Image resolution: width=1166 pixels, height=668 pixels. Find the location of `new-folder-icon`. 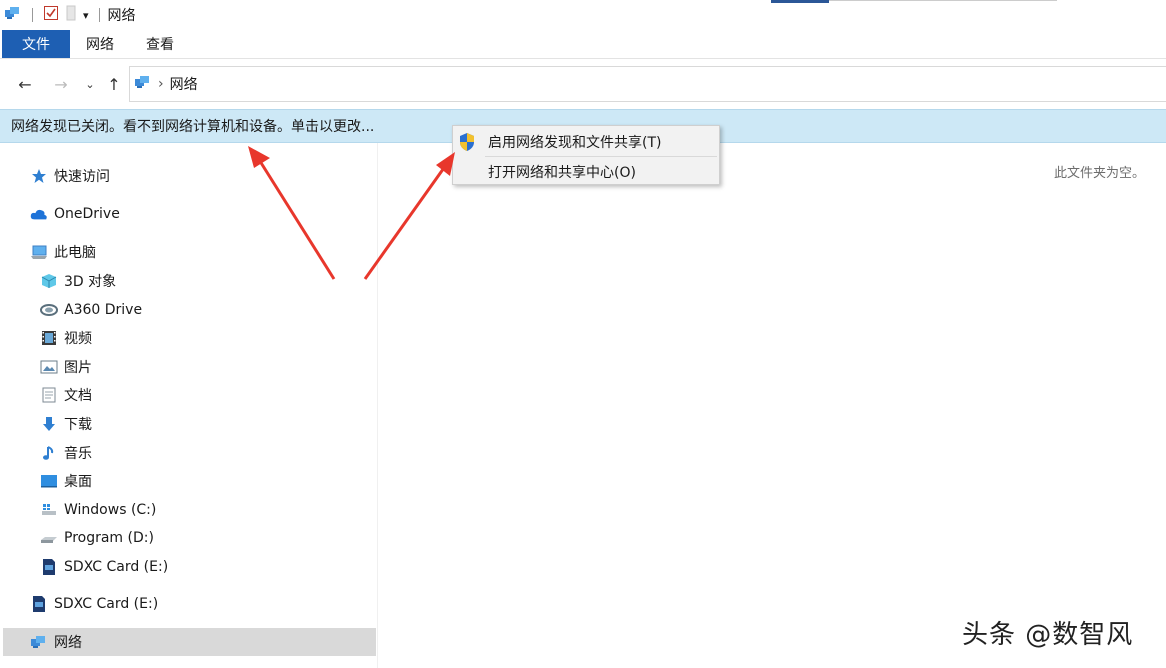

new-folder-icon is located at coordinates (71, 15).